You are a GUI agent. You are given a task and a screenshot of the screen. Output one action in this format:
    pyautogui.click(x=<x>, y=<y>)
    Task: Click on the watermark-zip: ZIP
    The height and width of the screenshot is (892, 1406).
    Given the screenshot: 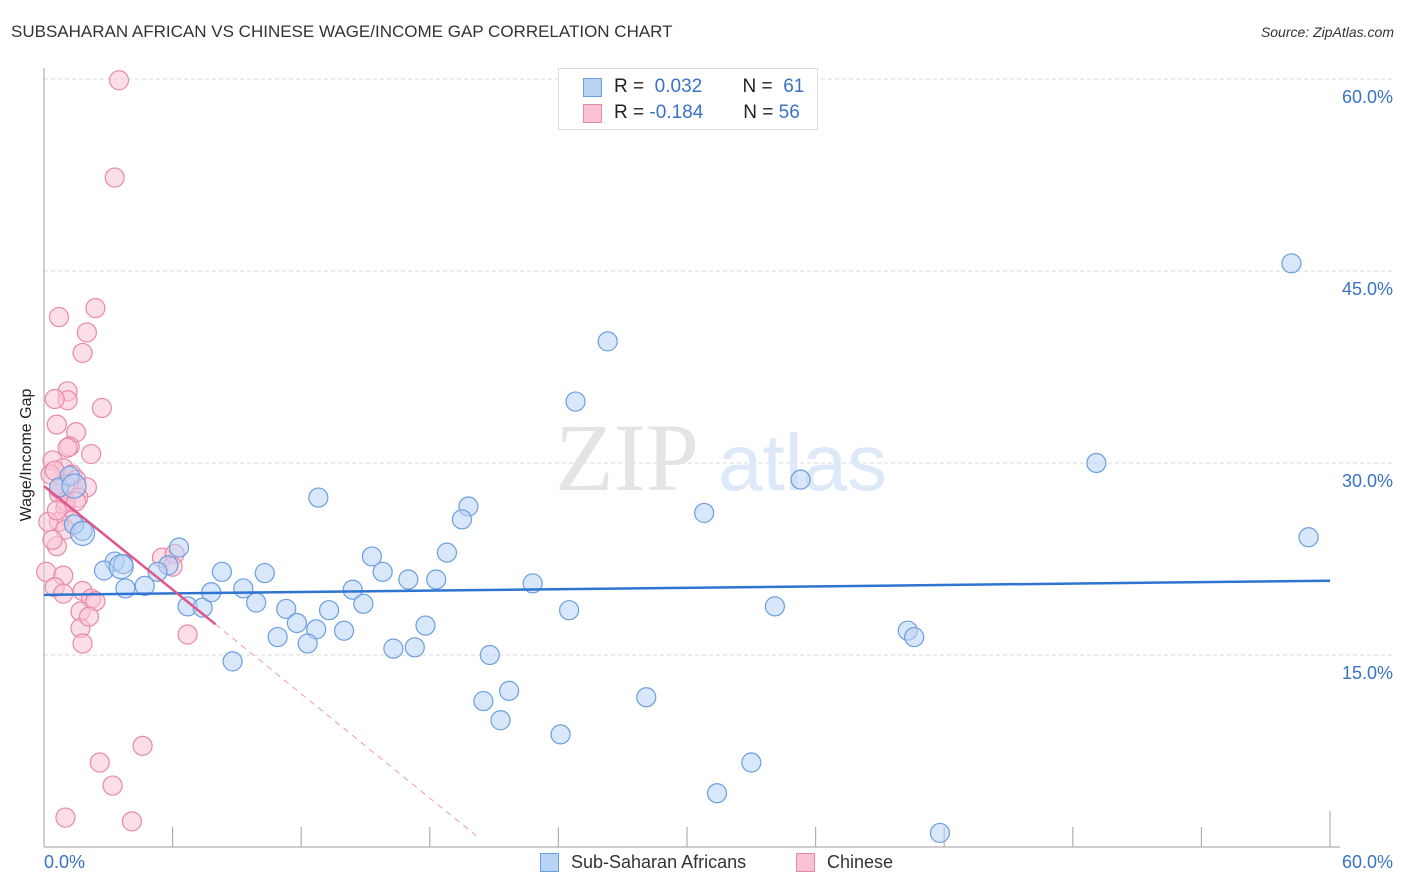 What is the action you would take?
    pyautogui.click(x=627, y=457)
    